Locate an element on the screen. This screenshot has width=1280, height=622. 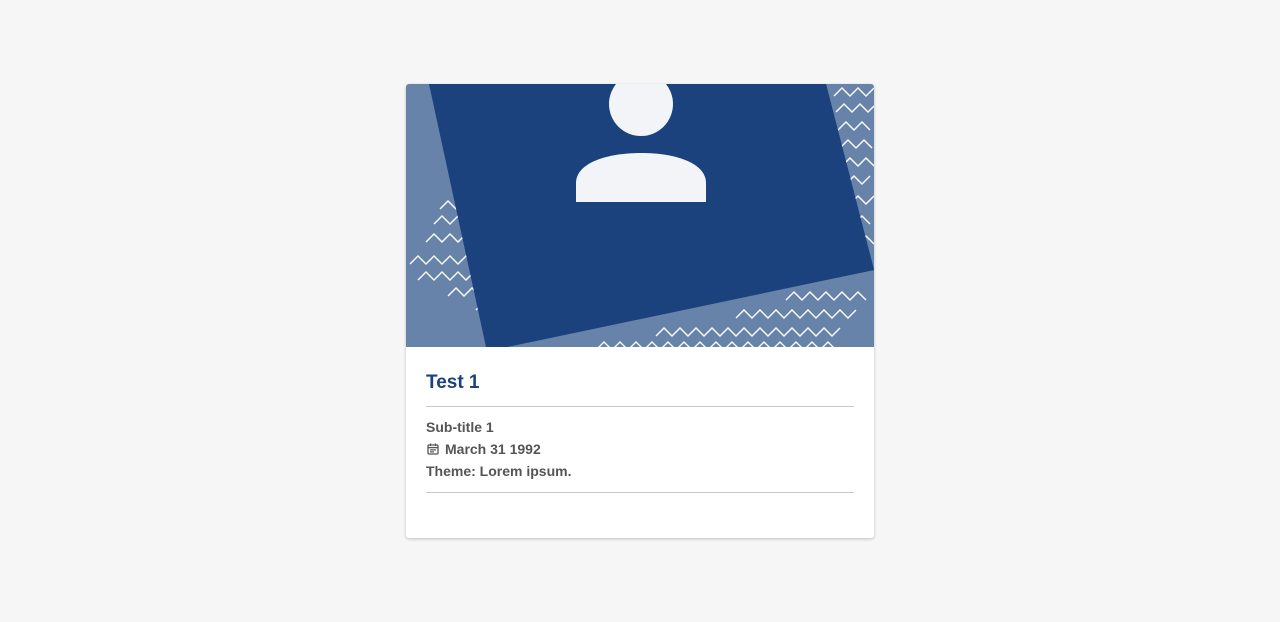
card-subtitle: Sub-title 1 is located at coordinates (640, 427).